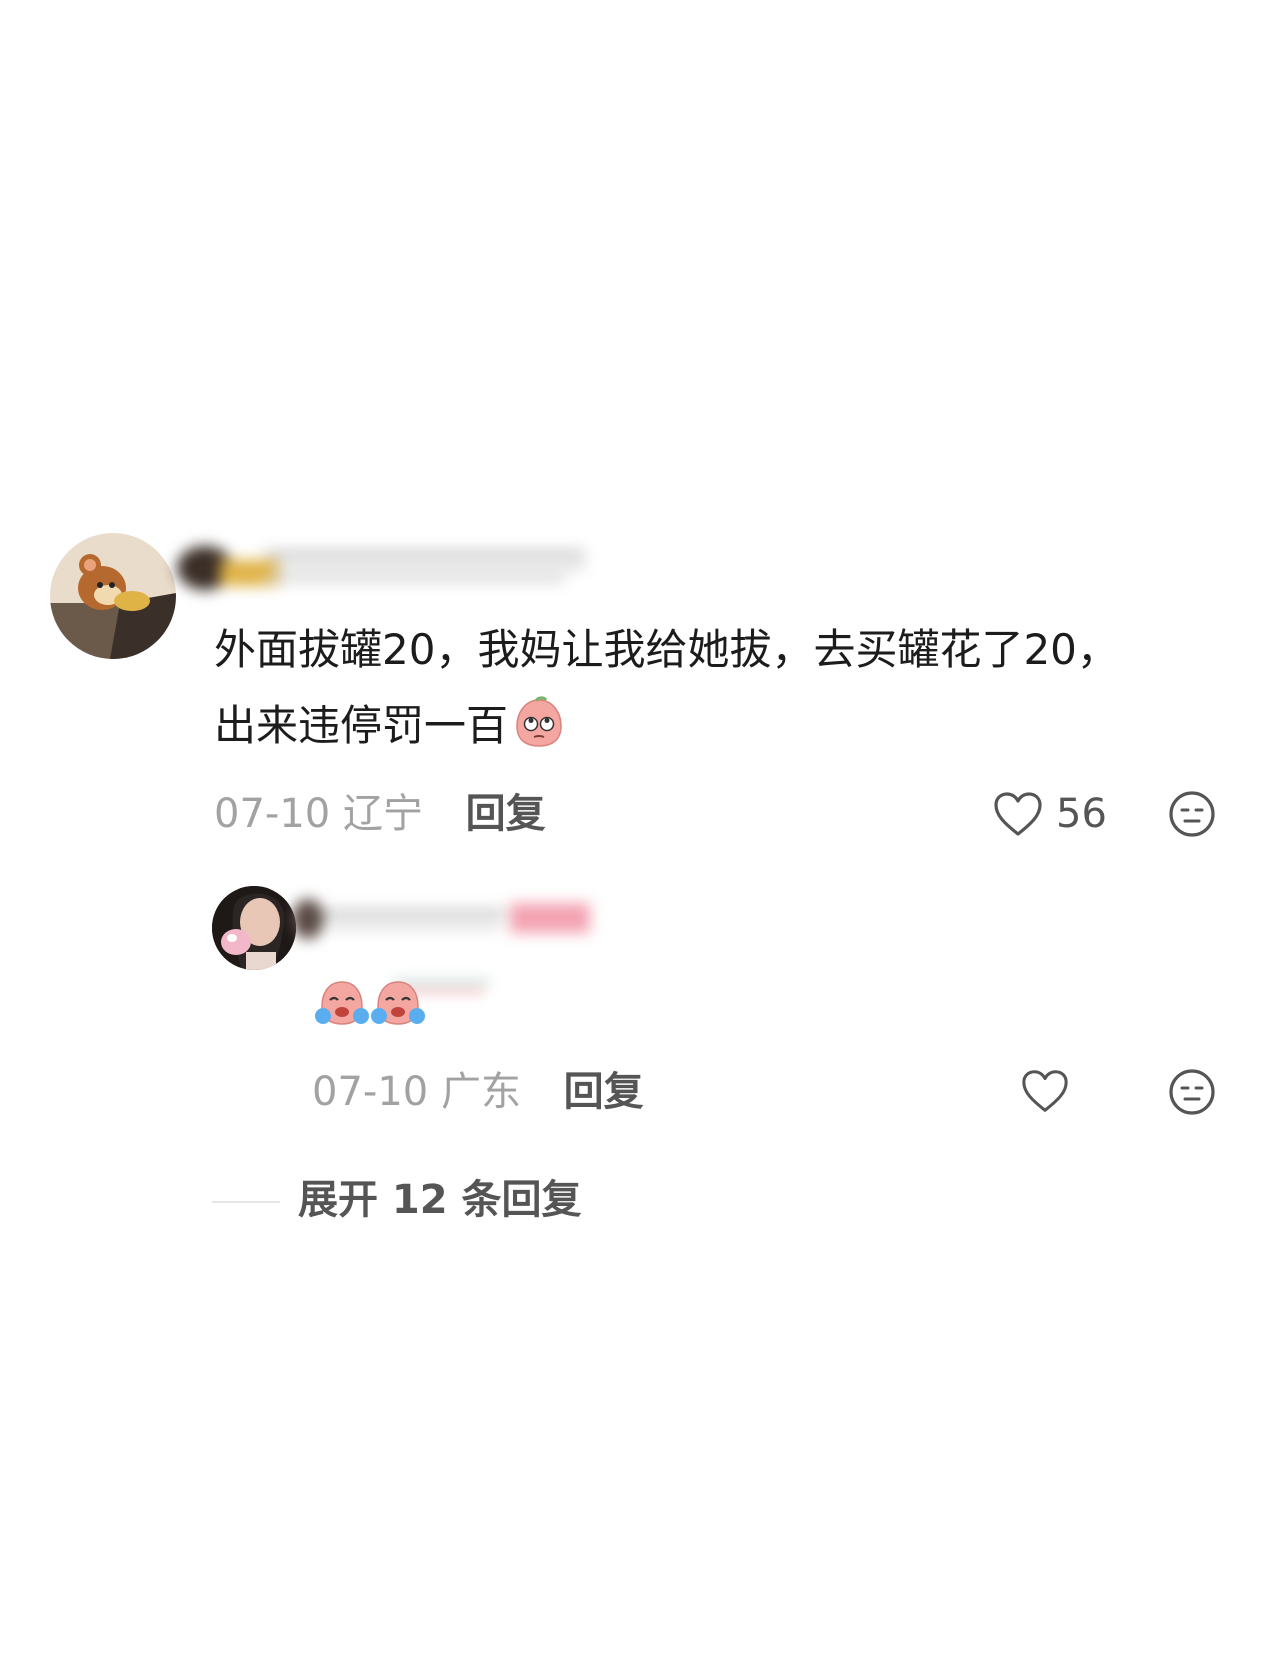  What do you see at coordinates (440, 1200) in the screenshot?
I see `expand-replies-button: 展开 12 条回复` at bounding box center [440, 1200].